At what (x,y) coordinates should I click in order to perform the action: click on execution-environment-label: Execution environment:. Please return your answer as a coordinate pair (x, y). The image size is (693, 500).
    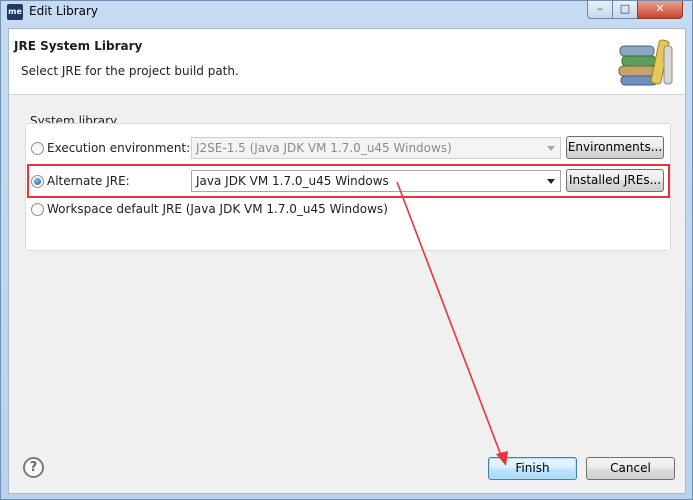
    Looking at the image, I should click on (119, 148).